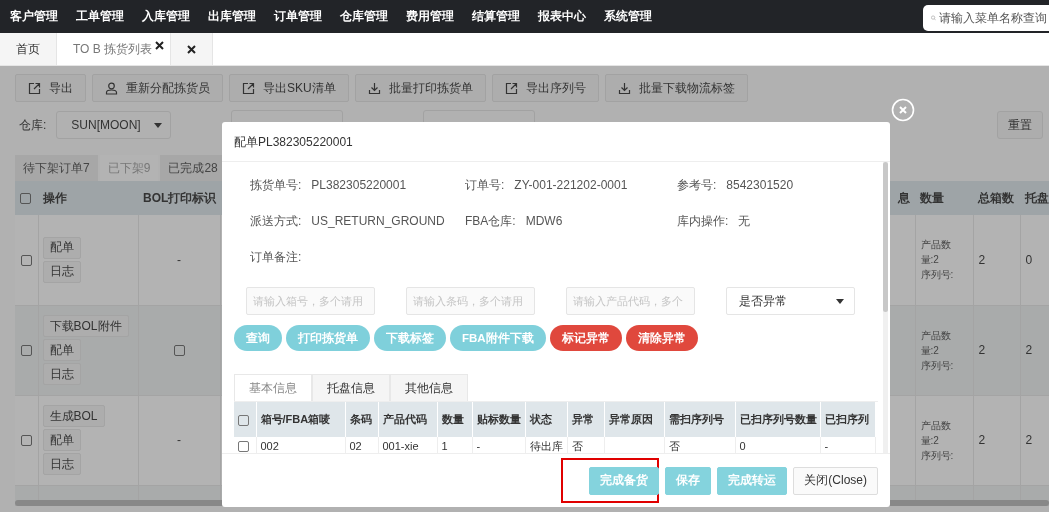 The width and height of the screenshot is (1049, 512). What do you see at coordinates (703, 221) in the screenshot?
I see `field-label: 库内操作:` at bounding box center [703, 221].